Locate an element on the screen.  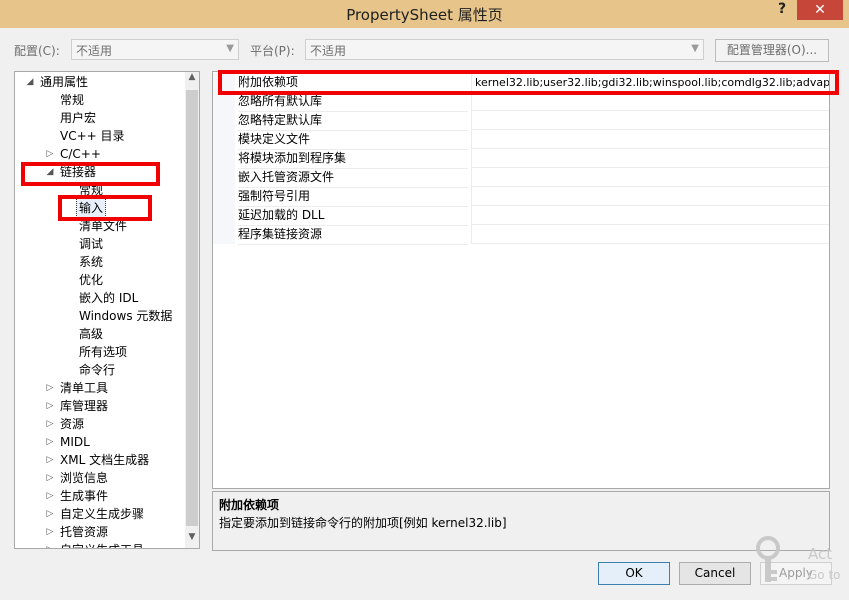
tree-item-label: 资源 is located at coordinates (72, 424).